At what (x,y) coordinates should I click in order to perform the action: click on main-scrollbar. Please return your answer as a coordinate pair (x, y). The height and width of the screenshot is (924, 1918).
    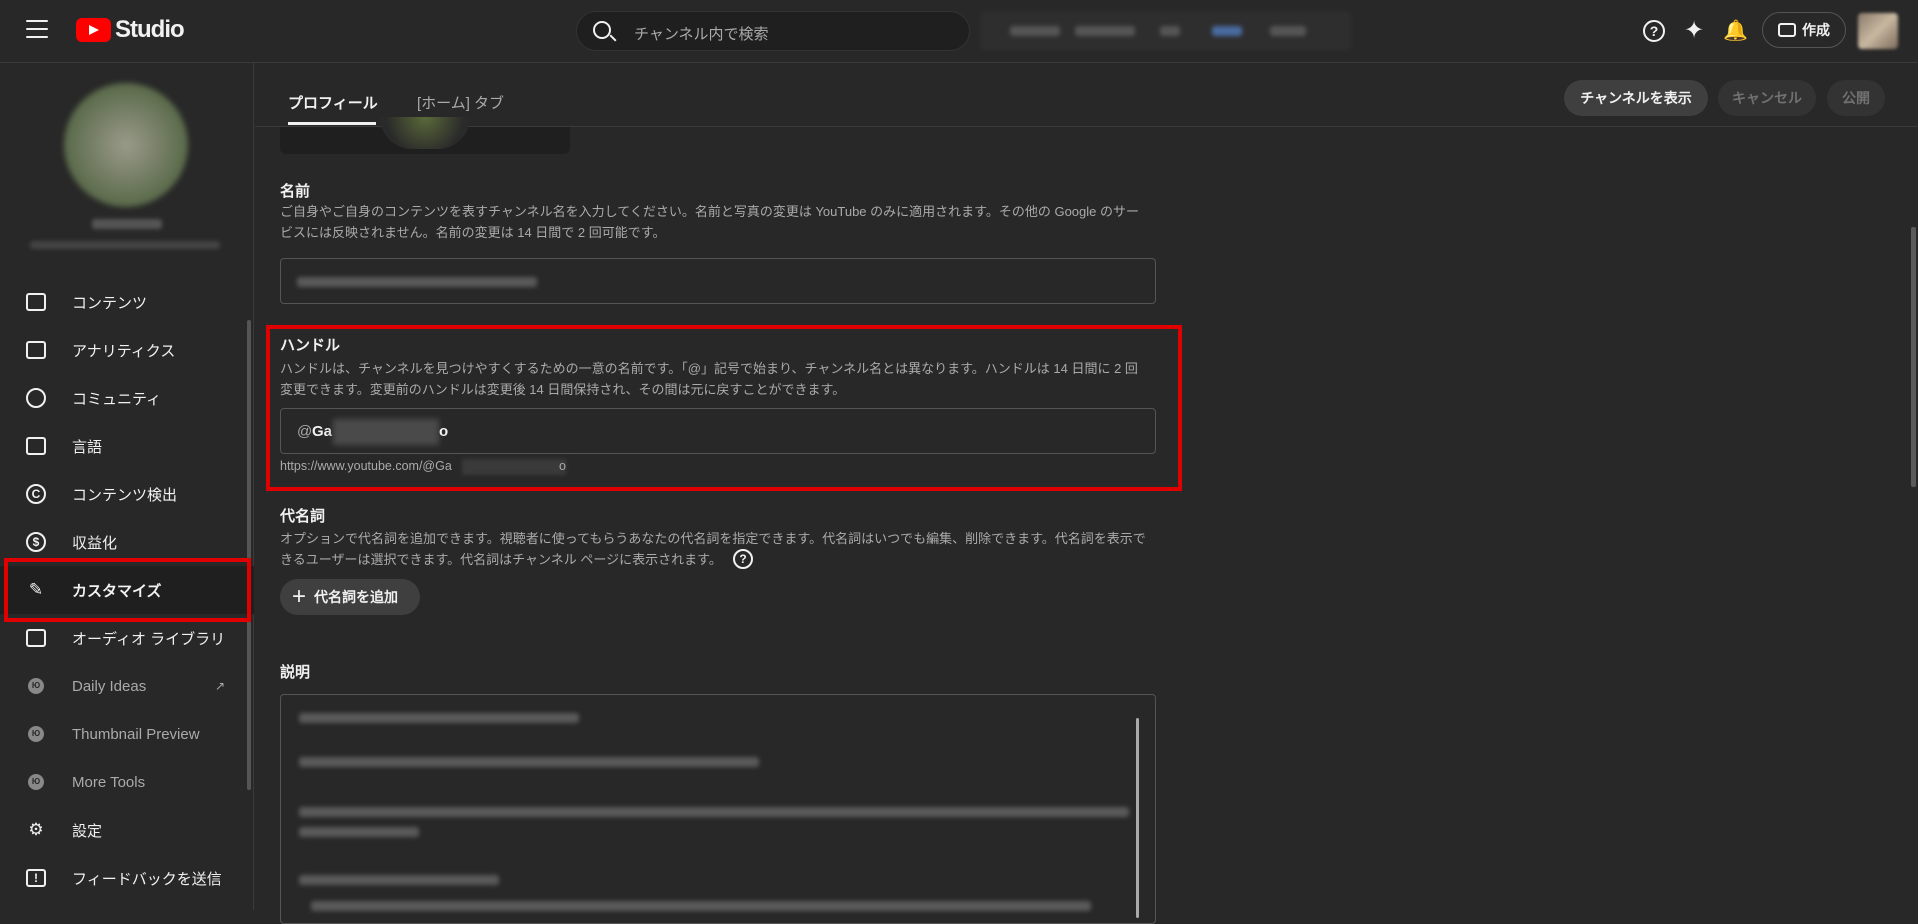
    Looking at the image, I should click on (1913, 357).